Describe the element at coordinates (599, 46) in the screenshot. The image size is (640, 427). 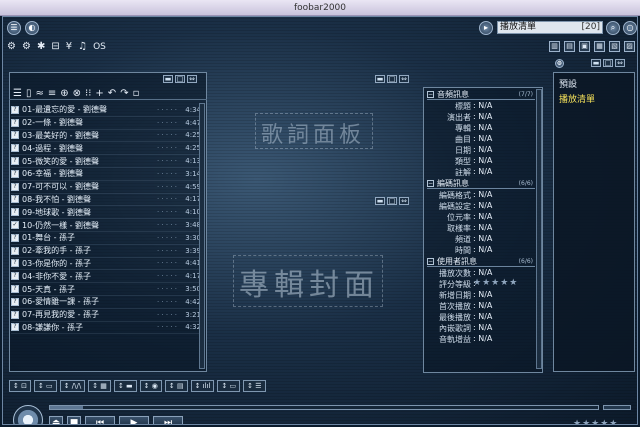
I see `layout-4-icon: ▦` at that location.